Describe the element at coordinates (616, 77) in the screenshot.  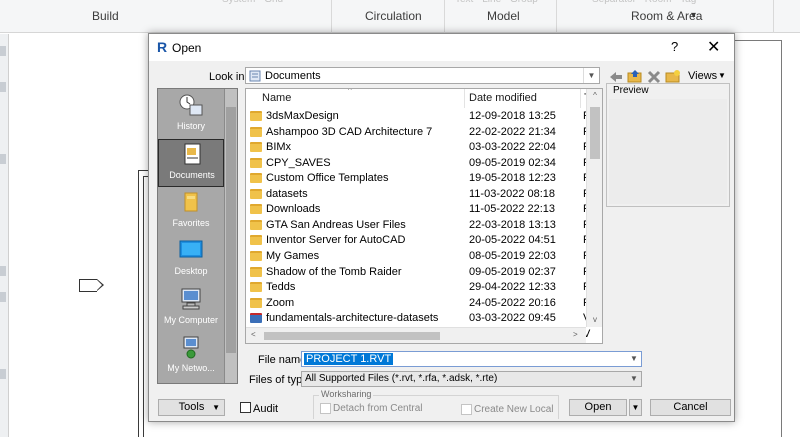
I see `back-icon` at that location.